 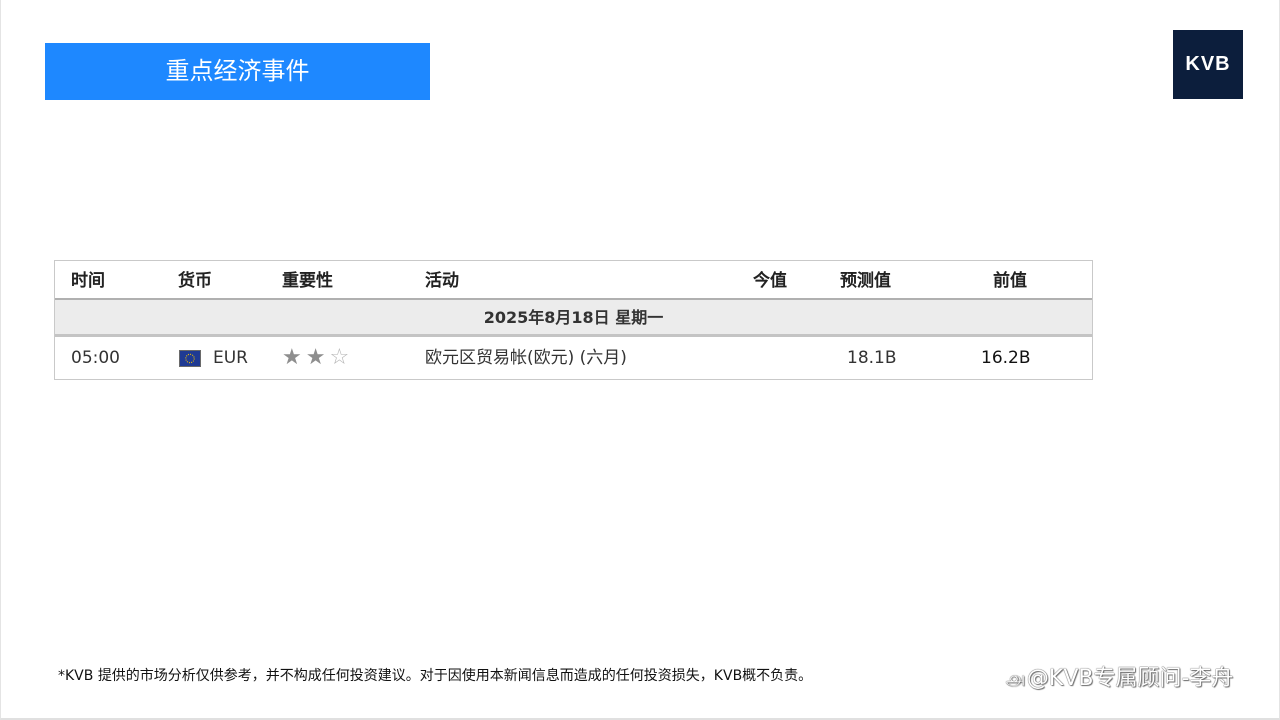 What do you see at coordinates (442, 281) in the screenshot?
I see `column-header-event: 活动` at bounding box center [442, 281].